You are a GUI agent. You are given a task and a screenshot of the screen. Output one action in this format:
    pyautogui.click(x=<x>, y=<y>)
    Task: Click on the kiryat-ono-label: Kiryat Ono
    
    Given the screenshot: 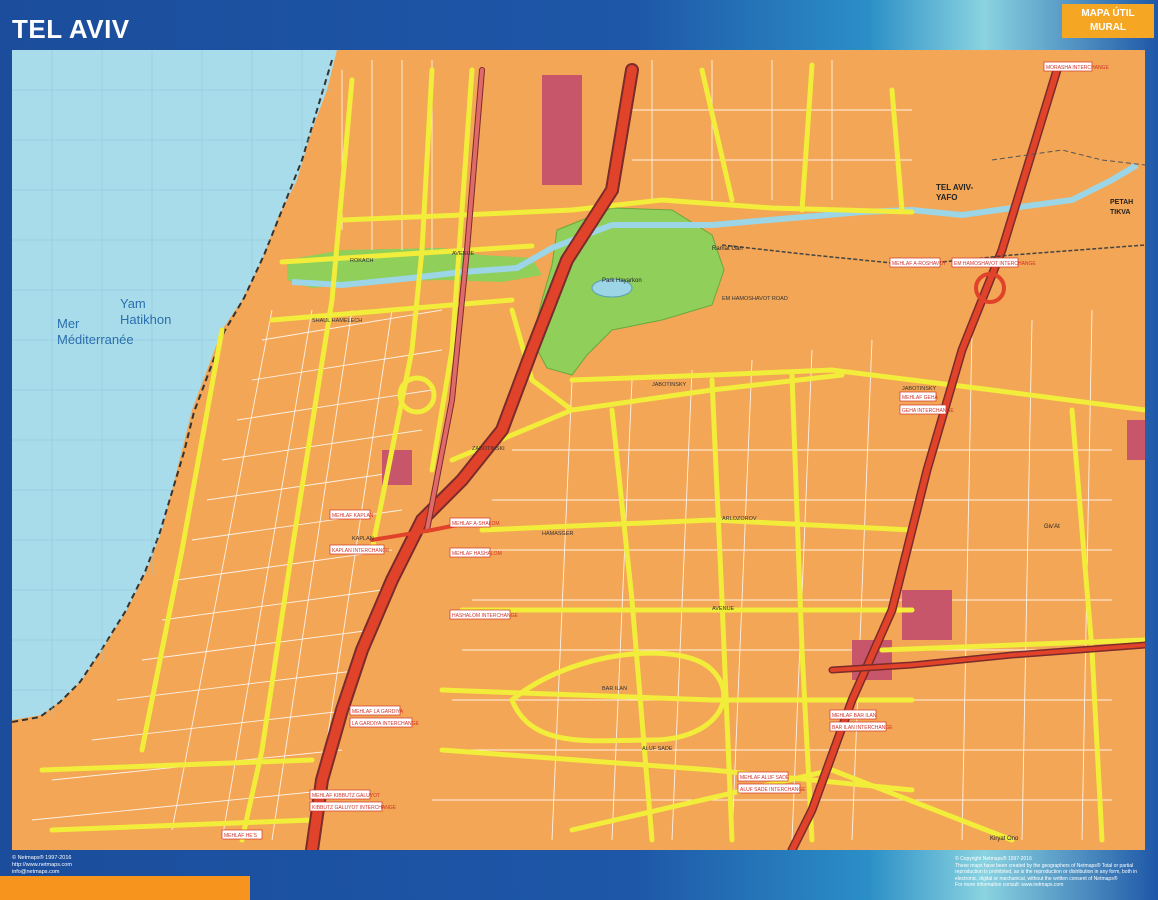 What is the action you would take?
    pyautogui.click(x=1004, y=839)
    